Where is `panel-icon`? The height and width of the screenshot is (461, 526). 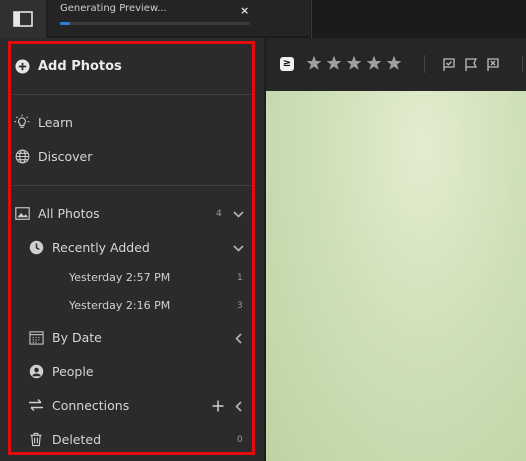 panel-icon is located at coordinates (23, 19).